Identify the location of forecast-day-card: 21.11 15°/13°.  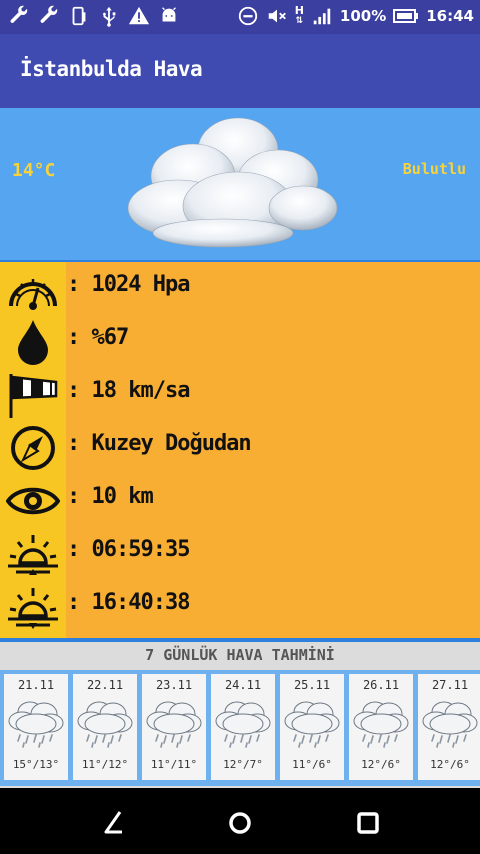
(36, 727).